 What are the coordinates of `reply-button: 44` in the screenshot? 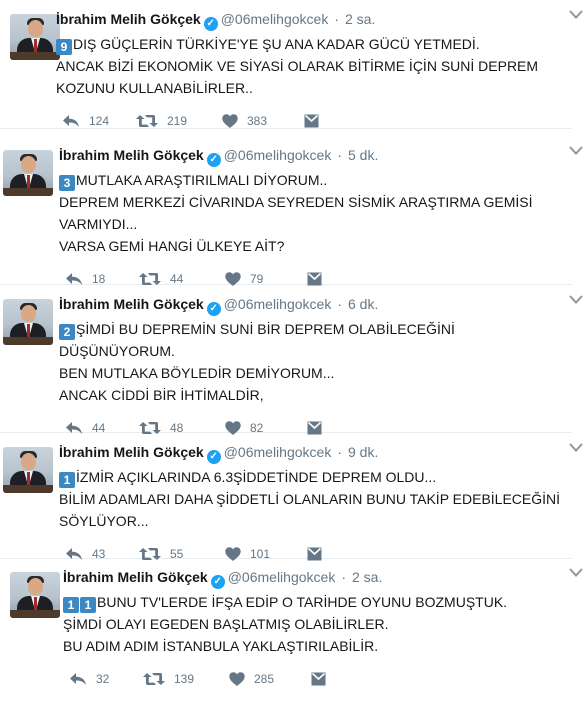 It's located at (85, 428).